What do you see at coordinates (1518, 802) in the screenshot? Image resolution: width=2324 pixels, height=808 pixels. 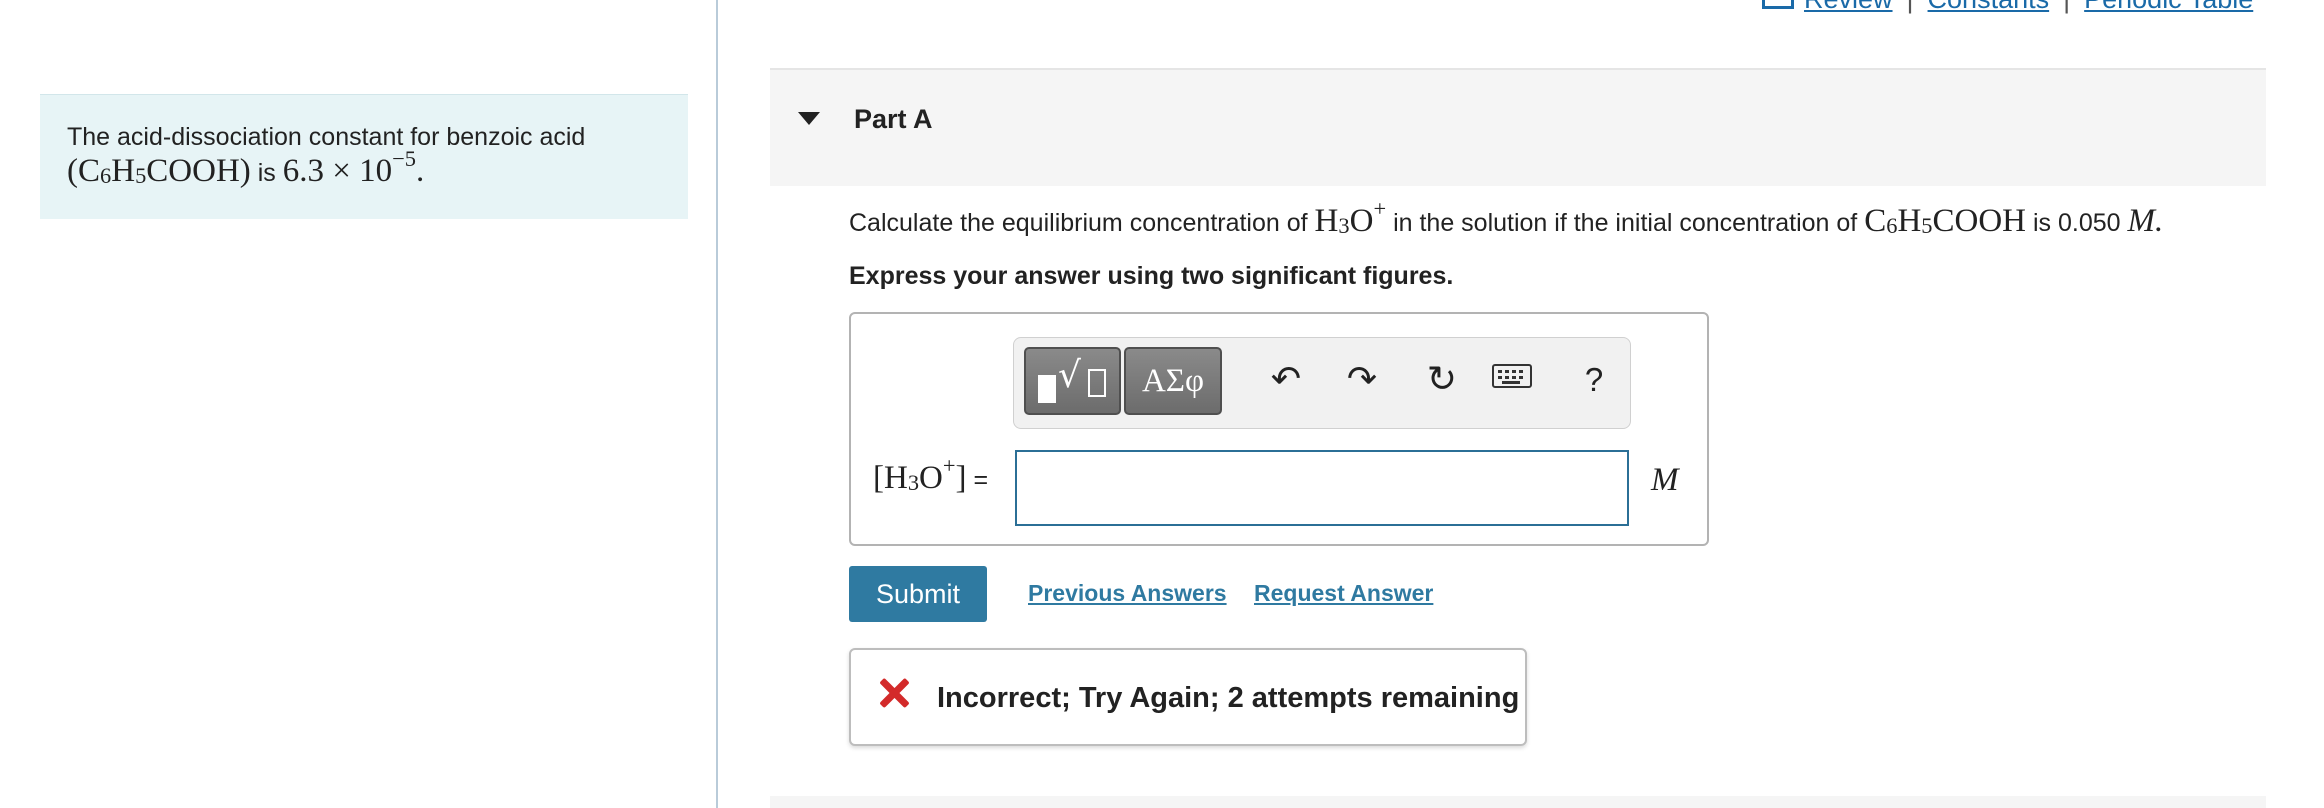 I see `next-part-bar` at bounding box center [1518, 802].